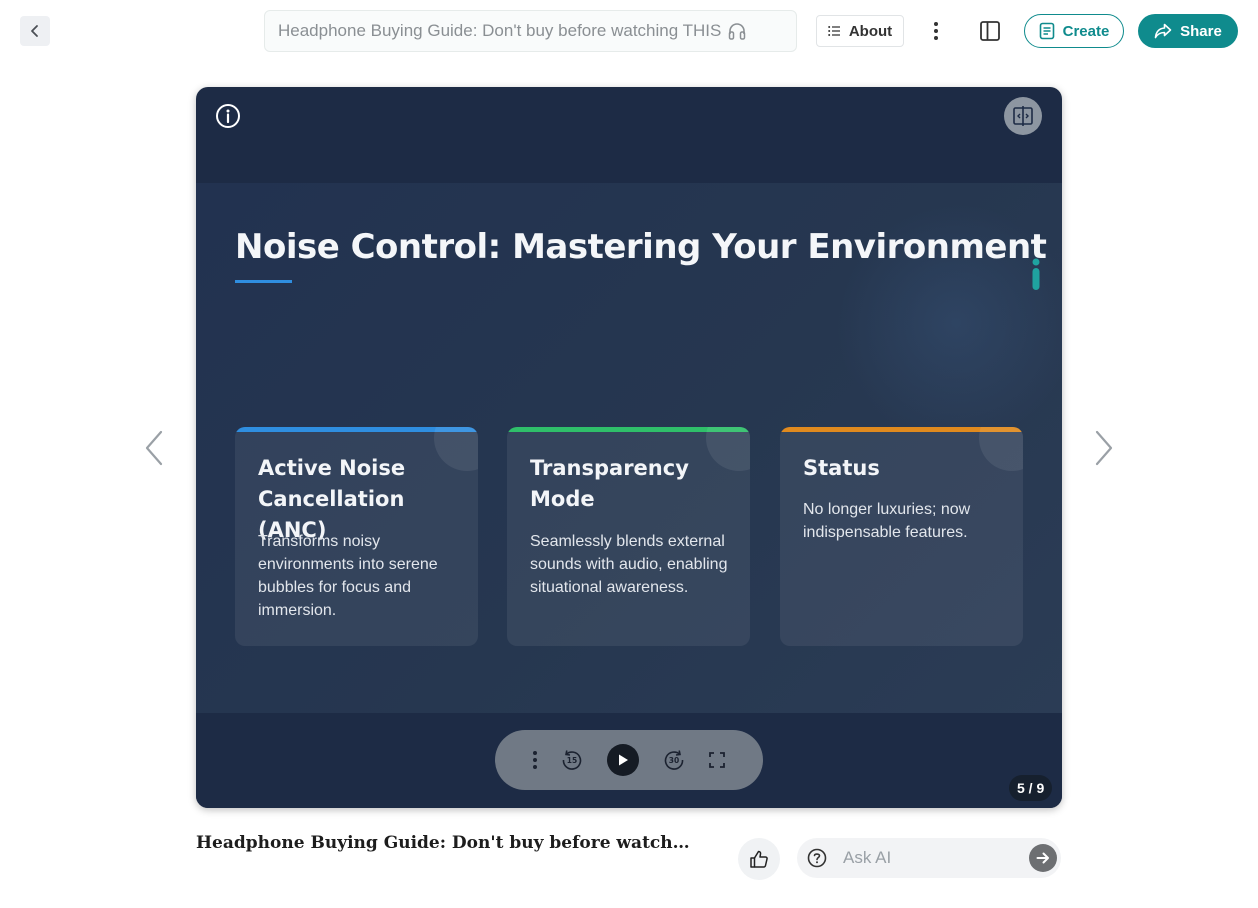  What do you see at coordinates (1163, 31) in the screenshot?
I see `share-arrow-icon` at bounding box center [1163, 31].